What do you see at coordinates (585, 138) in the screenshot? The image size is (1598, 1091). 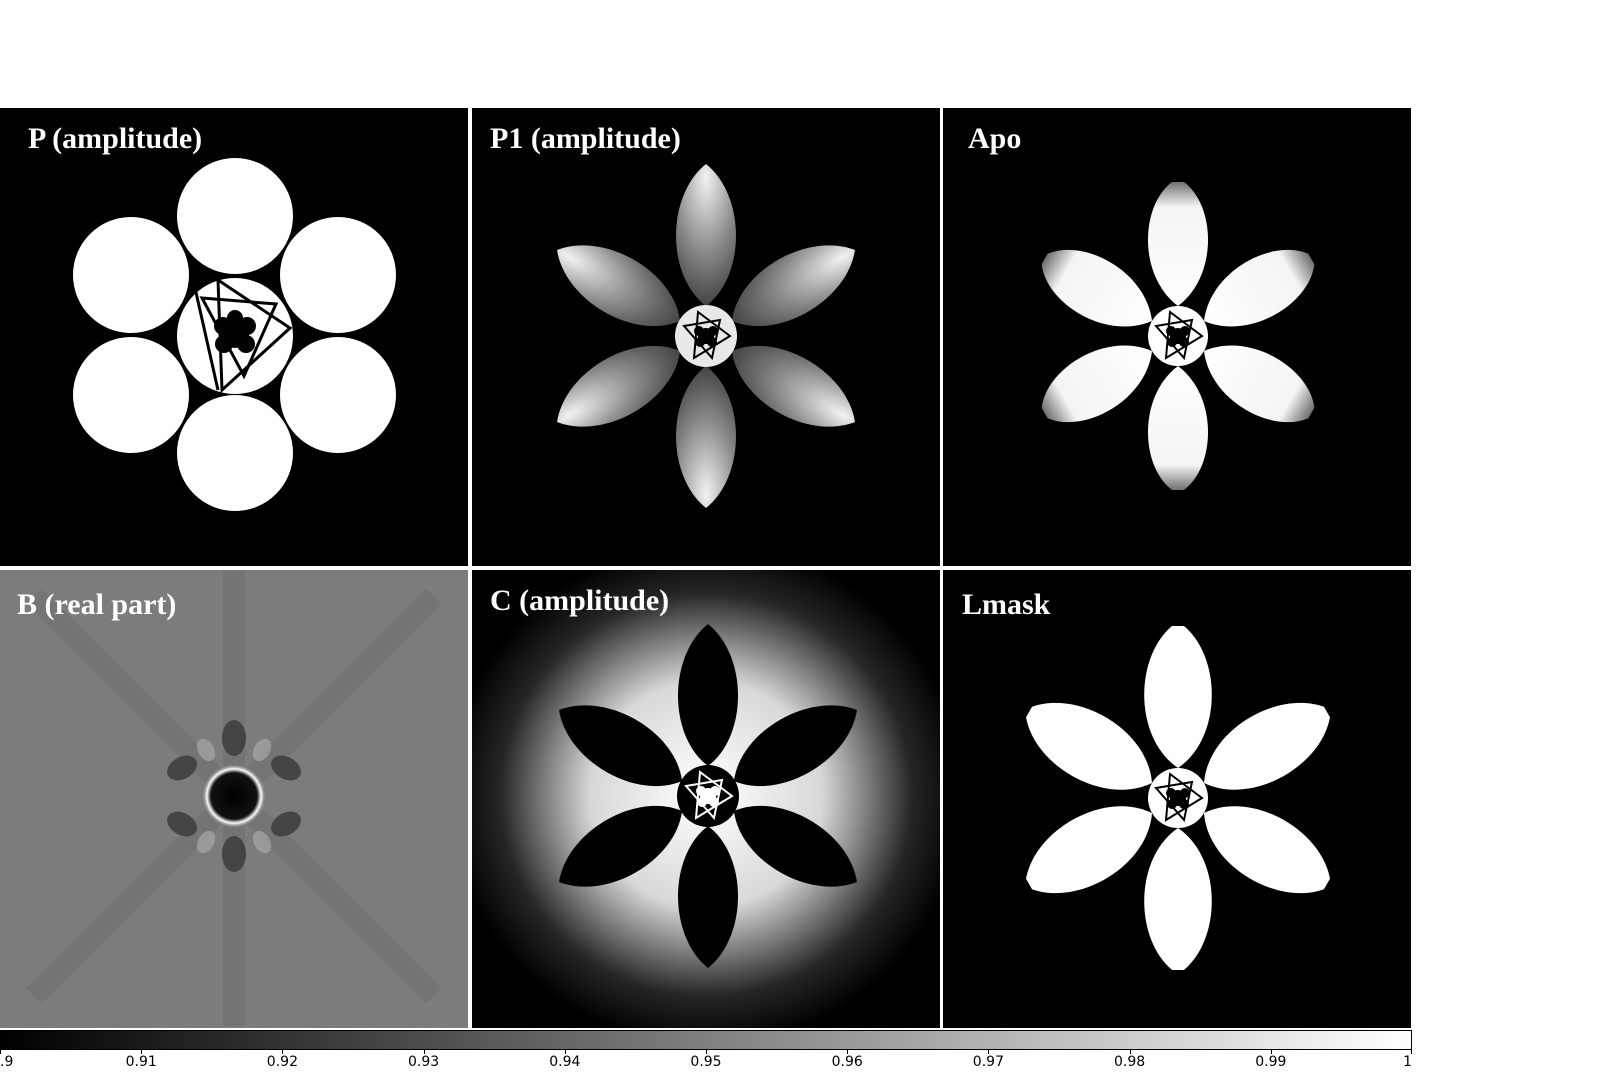 I see `panel-title: P1 (amplitude)` at bounding box center [585, 138].